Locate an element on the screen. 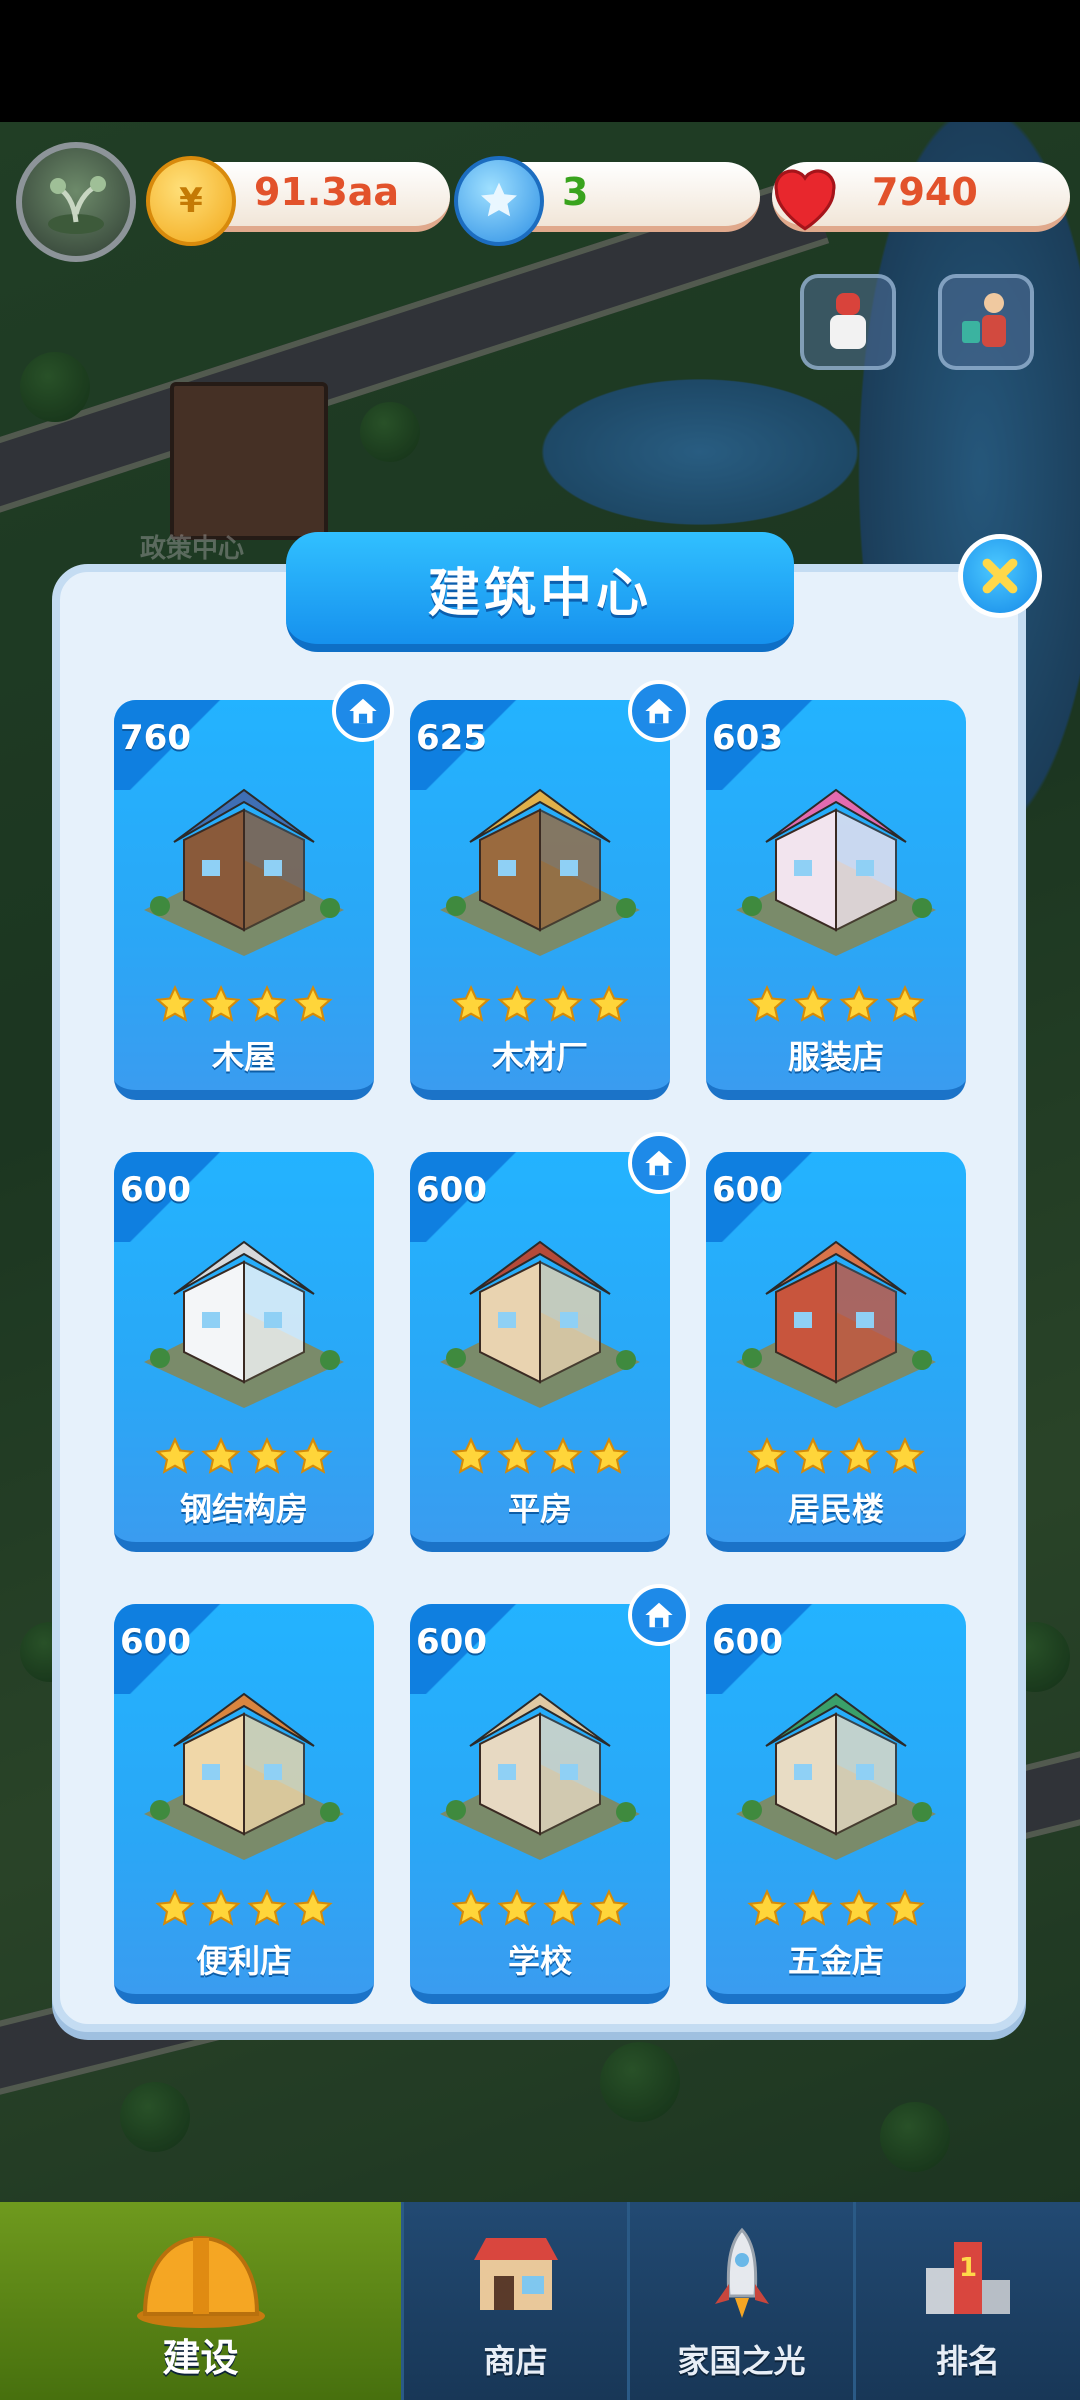 This screenshot has width=1080, height=2400. ranking-icon: 1 is located at coordinates (968, 2278).